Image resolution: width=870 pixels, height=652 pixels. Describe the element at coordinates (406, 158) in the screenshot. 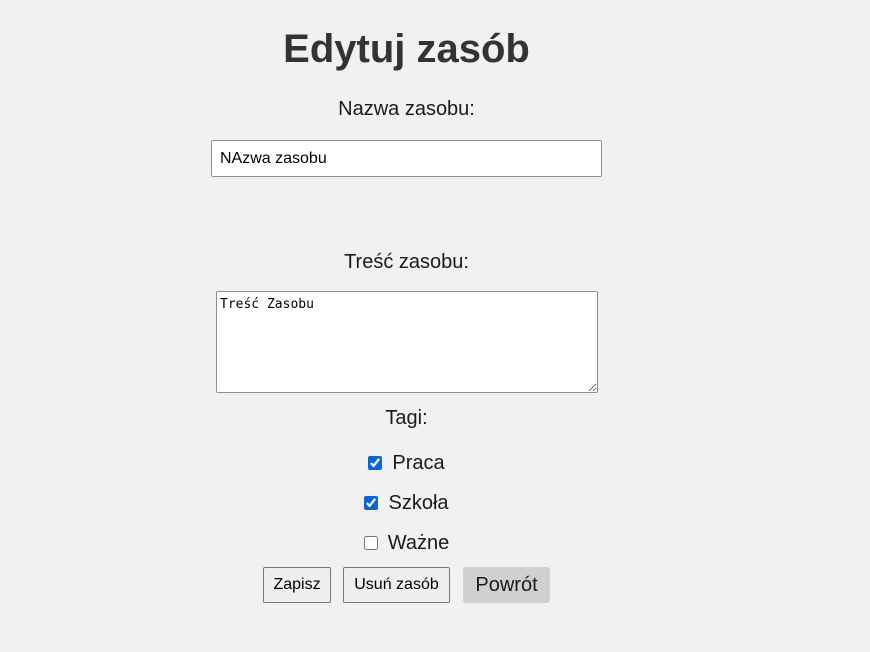

I see `name-input` at that location.